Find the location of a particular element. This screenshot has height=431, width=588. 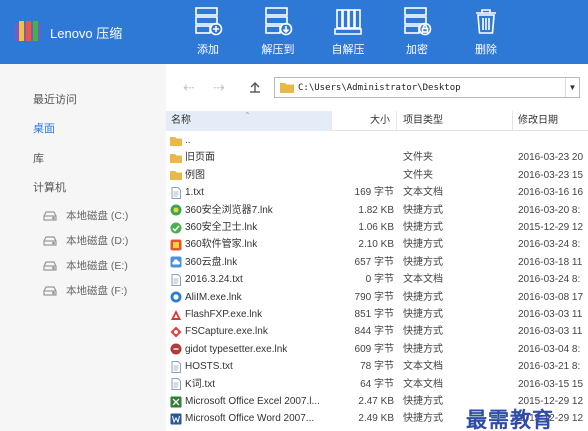

app-title: Lenovo 压缩 is located at coordinates (86, 33).